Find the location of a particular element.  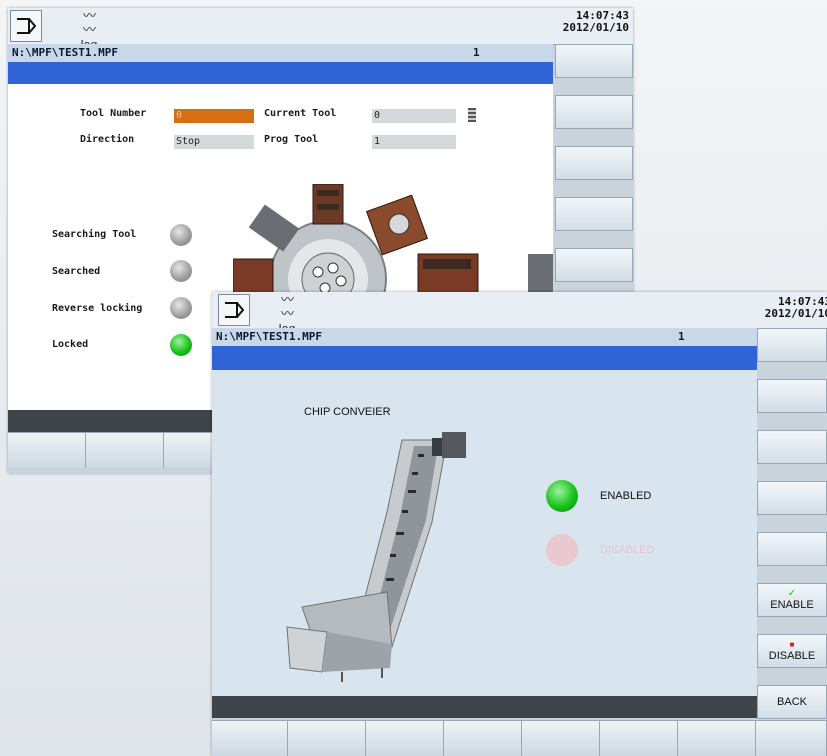

tool-number-label: Tool Number is located at coordinates (113, 113).